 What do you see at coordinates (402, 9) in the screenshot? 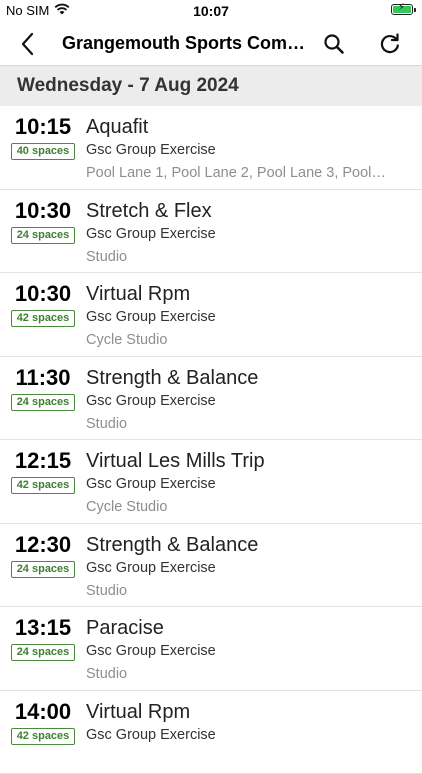
I see `battery-charging-icon: ⚡` at bounding box center [402, 9].